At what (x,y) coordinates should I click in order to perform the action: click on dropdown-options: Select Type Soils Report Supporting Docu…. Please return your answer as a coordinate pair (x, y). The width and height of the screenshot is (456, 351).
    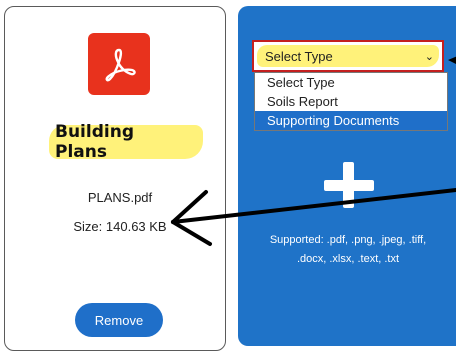
    Looking at the image, I should click on (351, 101).